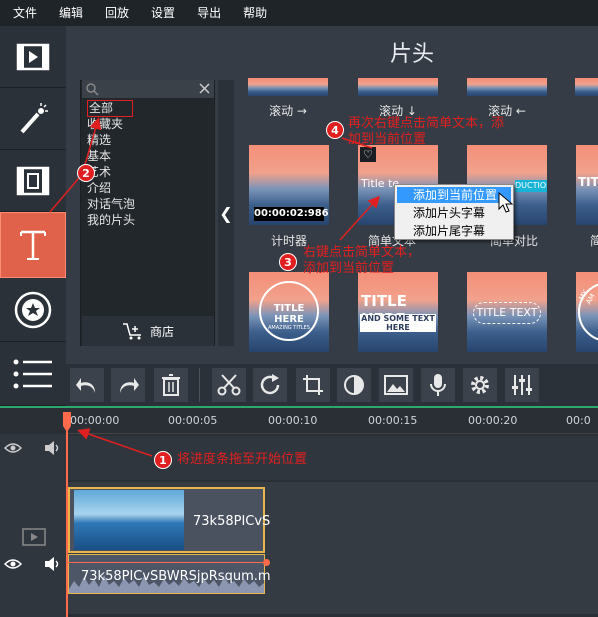  I want to click on annotation-text: 再次右键点击简单文本，添, so click(426, 123).